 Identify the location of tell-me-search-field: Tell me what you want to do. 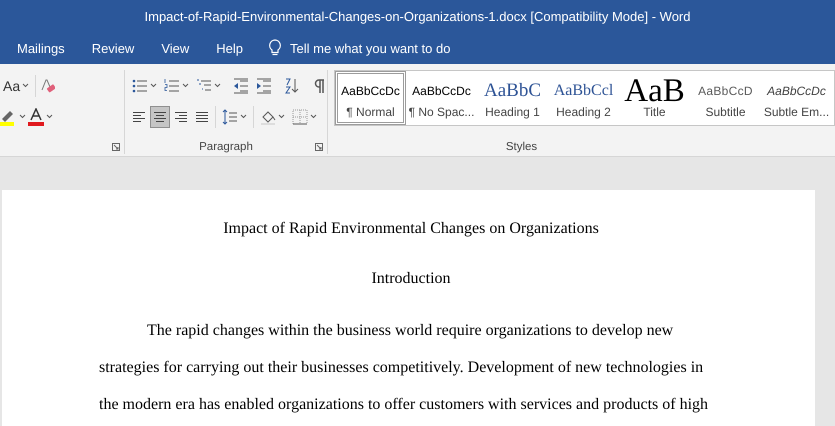
(370, 48).